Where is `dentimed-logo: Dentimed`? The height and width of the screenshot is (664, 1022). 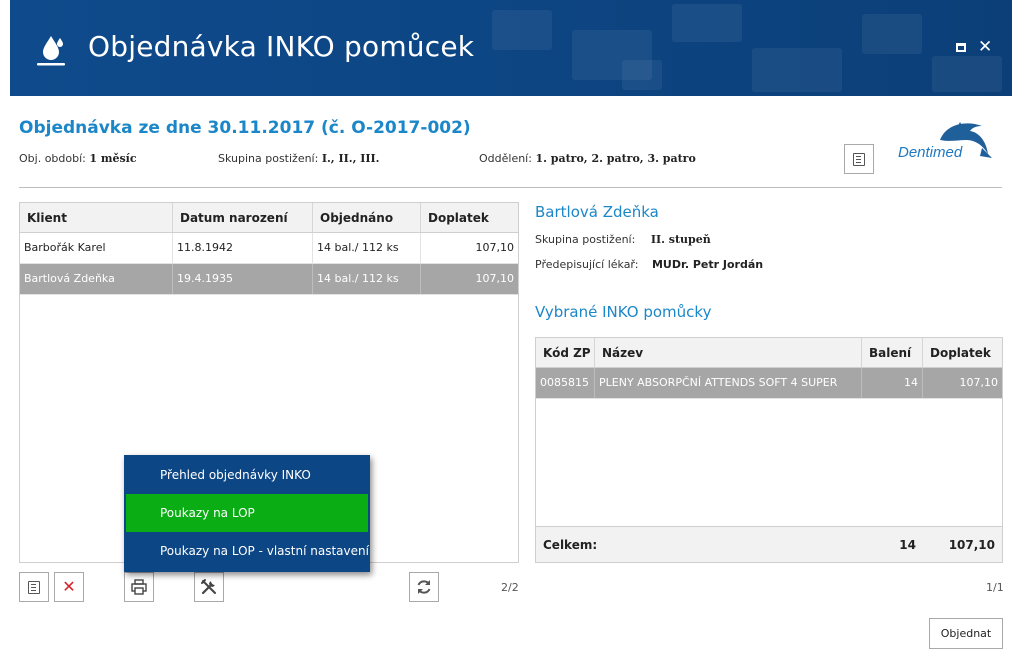 dentimed-logo: Dentimed is located at coordinates (945, 141).